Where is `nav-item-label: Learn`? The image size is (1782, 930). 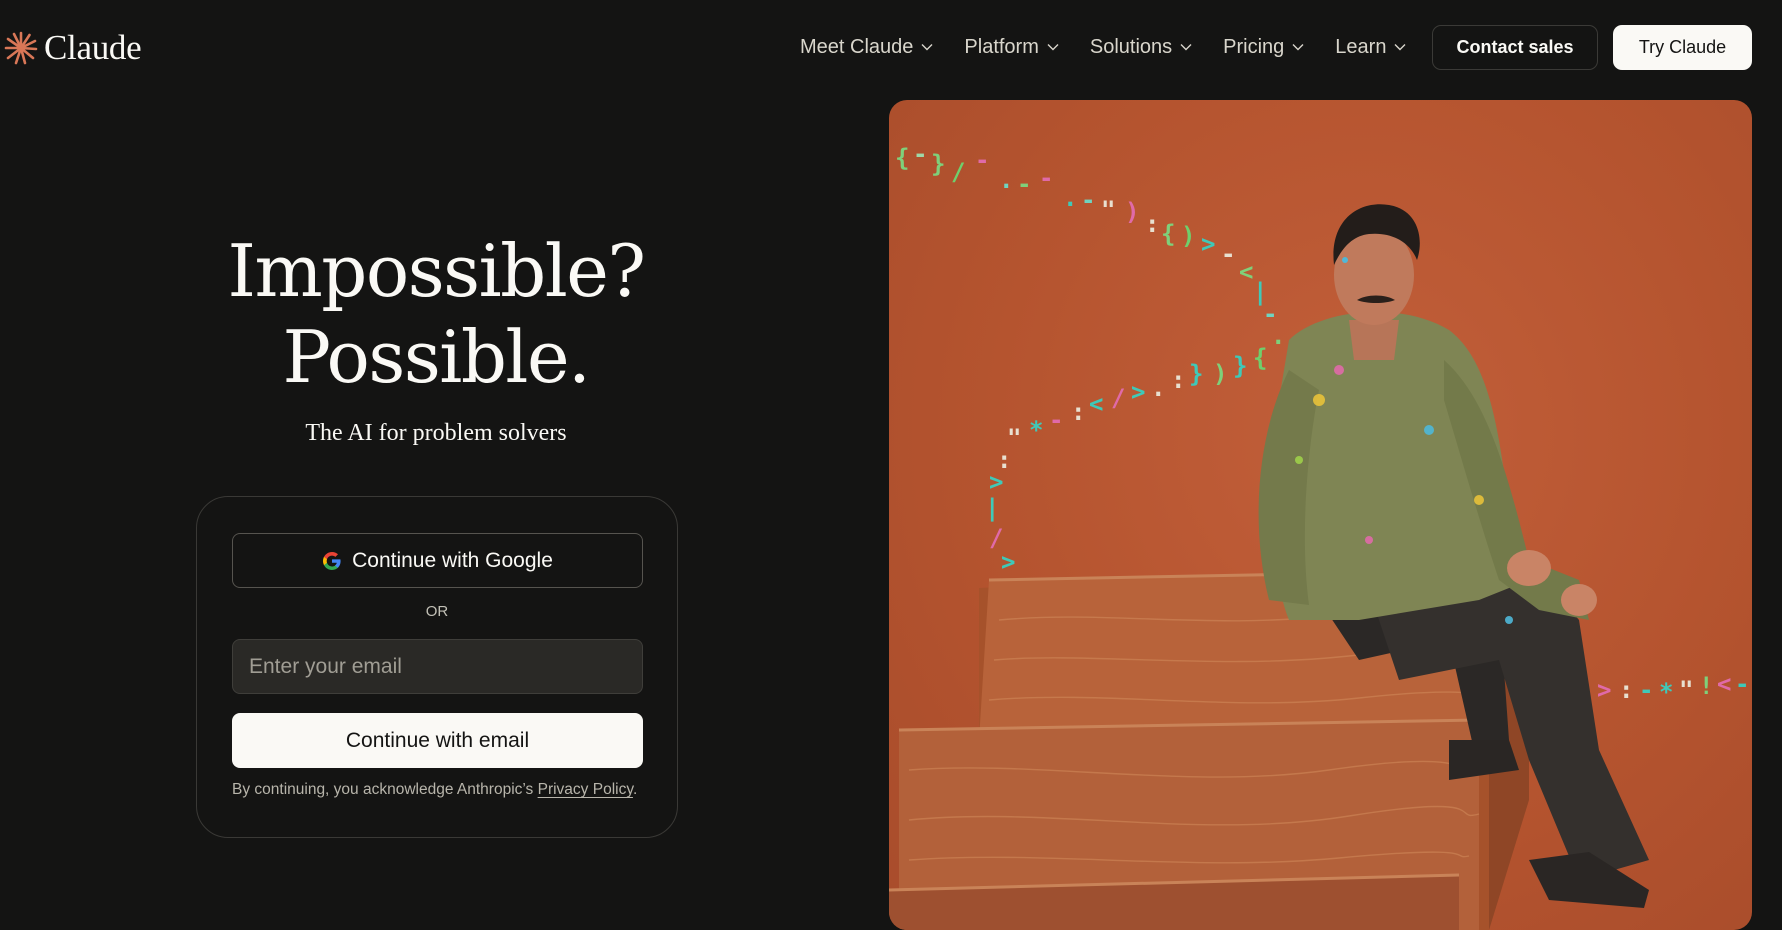
nav-item-label: Learn is located at coordinates (1361, 46).